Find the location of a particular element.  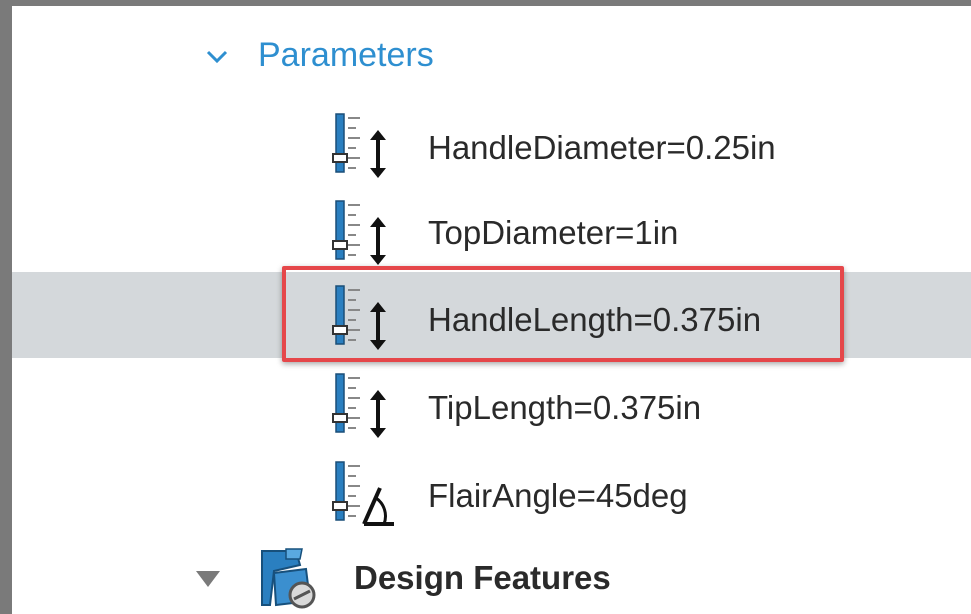

tree-item-handle-diameter: HandleDiameter=0.25in is located at coordinates (491, 145).